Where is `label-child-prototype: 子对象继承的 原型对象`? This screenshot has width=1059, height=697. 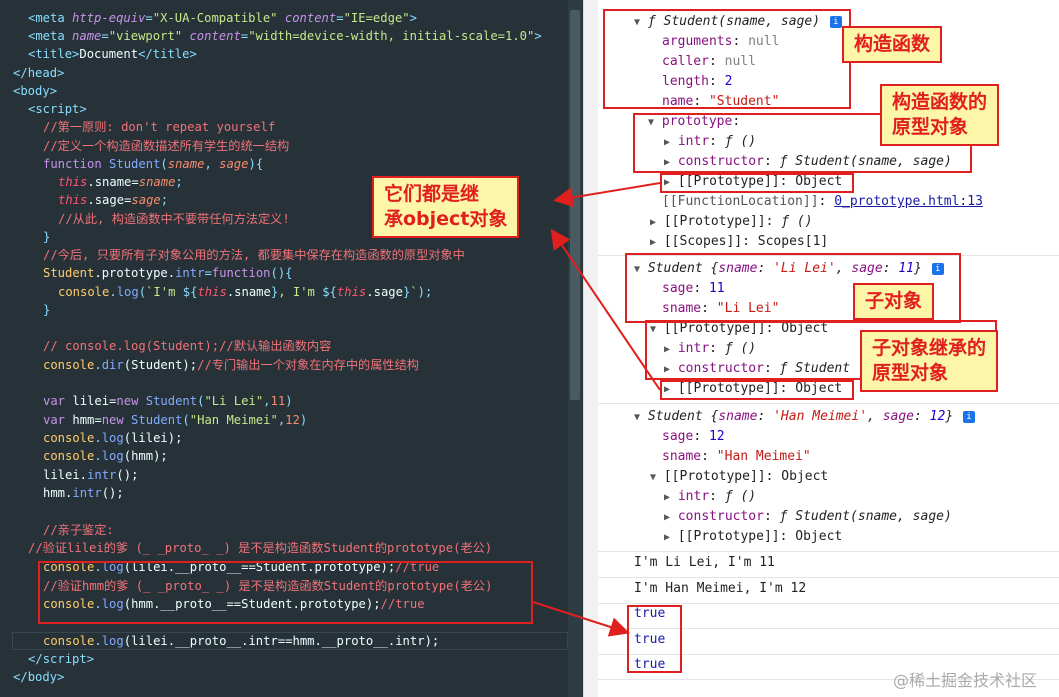
label-child-prototype: 子对象继承的 原型对象 is located at coordinates (929, 361).